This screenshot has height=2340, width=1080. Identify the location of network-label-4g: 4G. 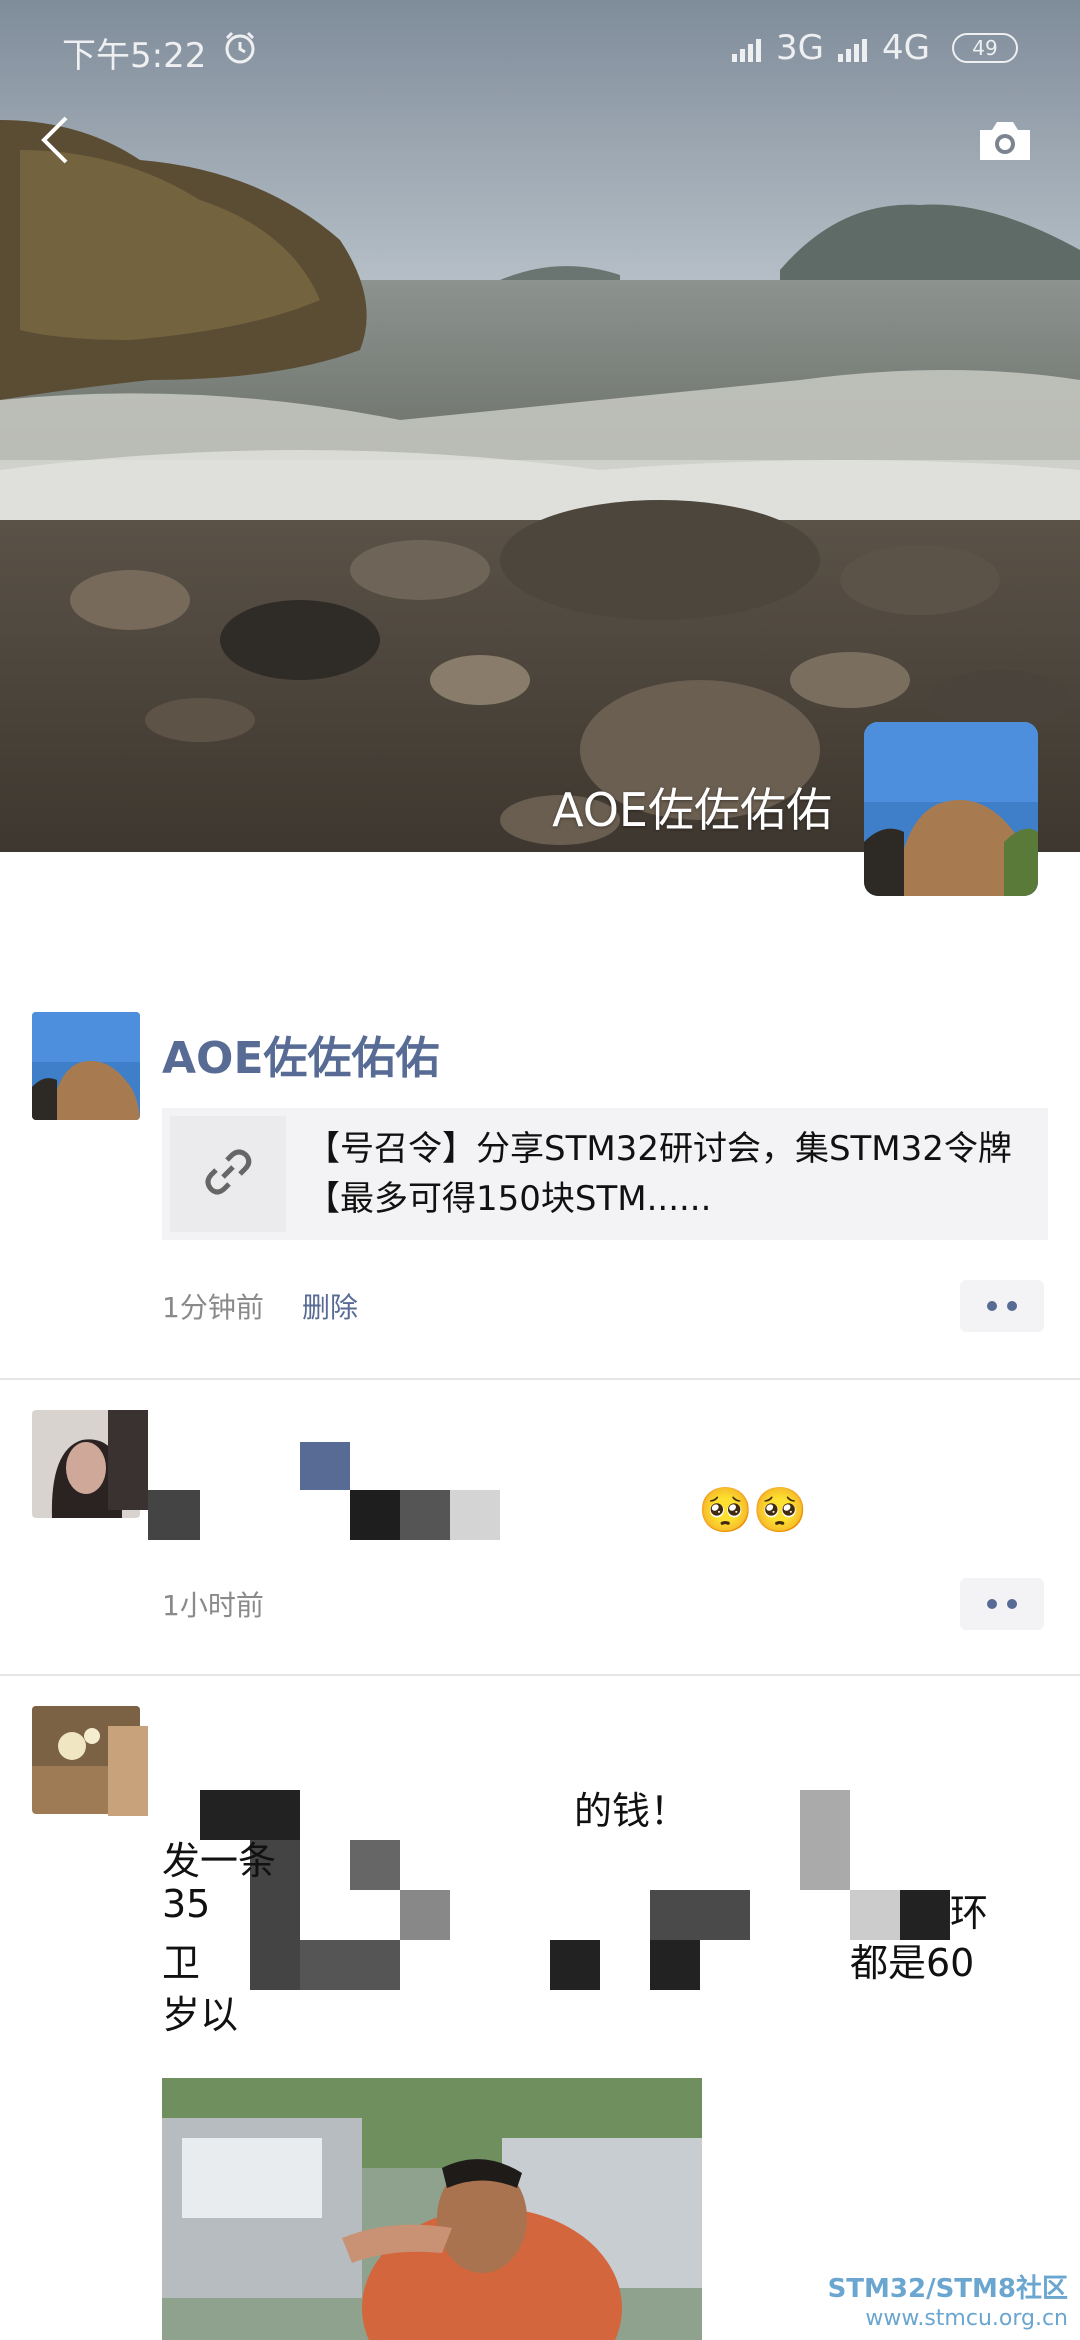
(906, 48).